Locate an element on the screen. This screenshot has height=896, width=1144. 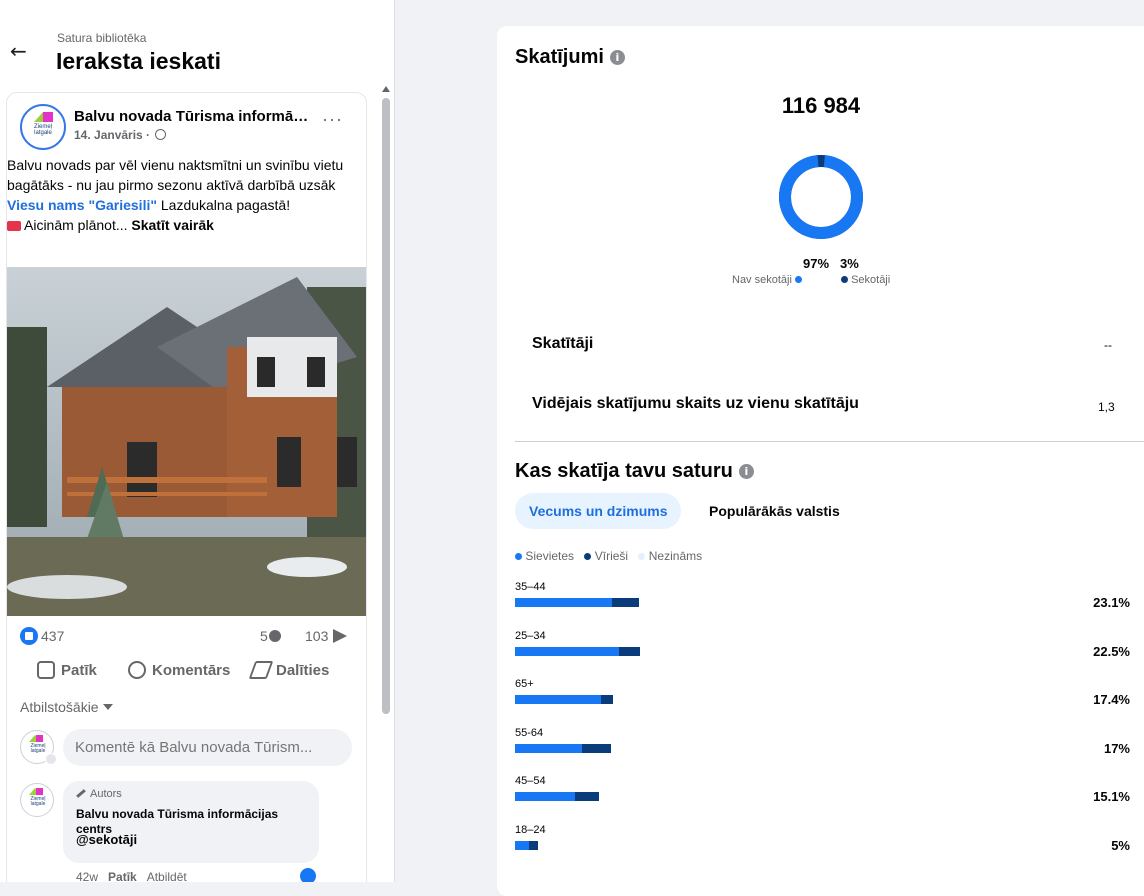
non-followers-pct: 97% is located at coordinates (816, 263).